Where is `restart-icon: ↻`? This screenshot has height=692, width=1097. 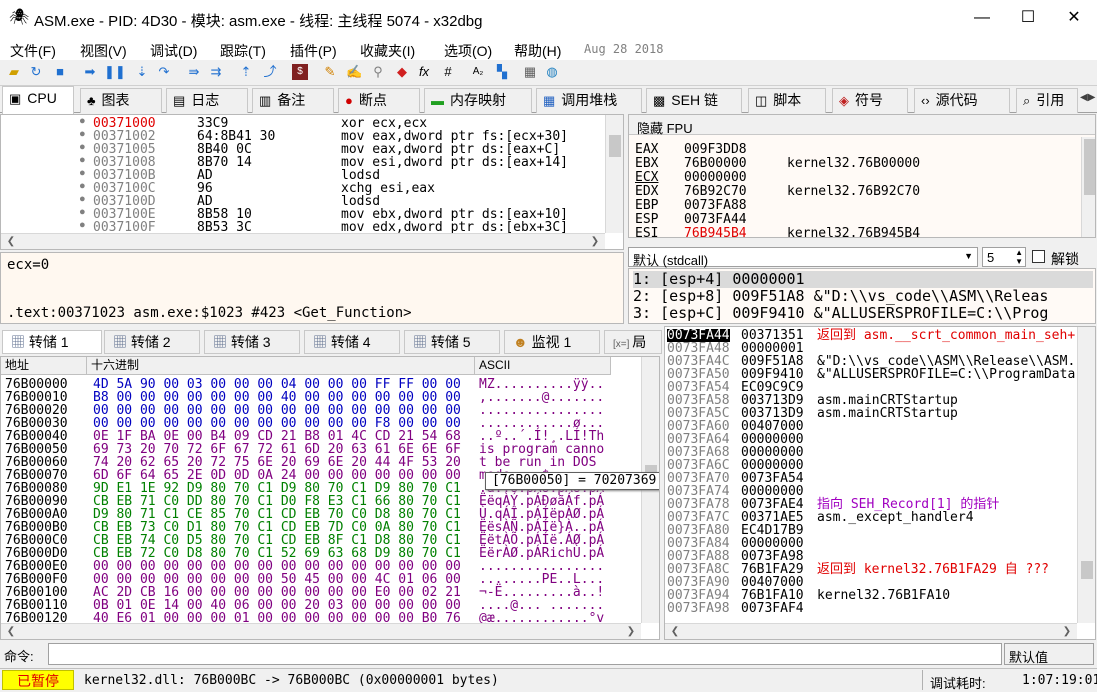 restart-icon: ↻ is located at coordinates (36, 72).